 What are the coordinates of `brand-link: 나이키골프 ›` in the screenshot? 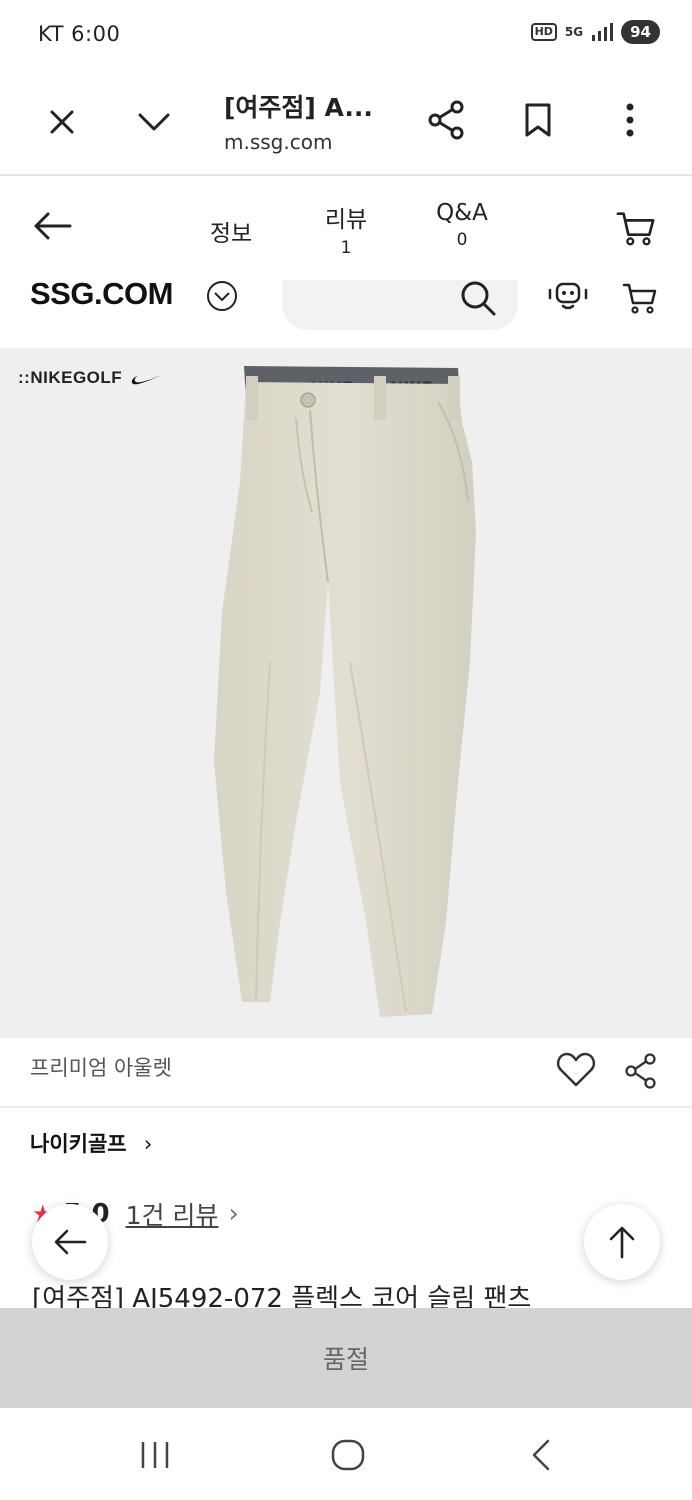 It's located at (91, 1143).